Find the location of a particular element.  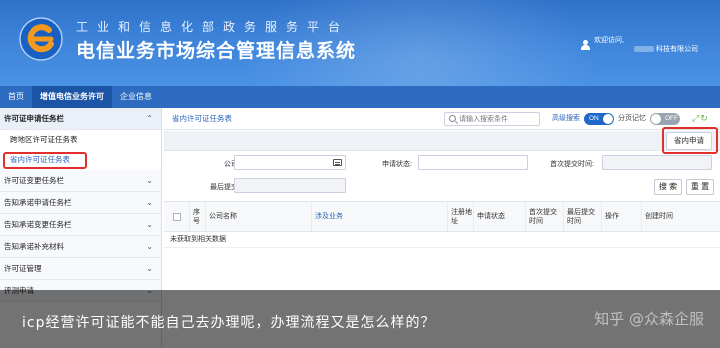

user-icon is located at coordinates (585, 45).